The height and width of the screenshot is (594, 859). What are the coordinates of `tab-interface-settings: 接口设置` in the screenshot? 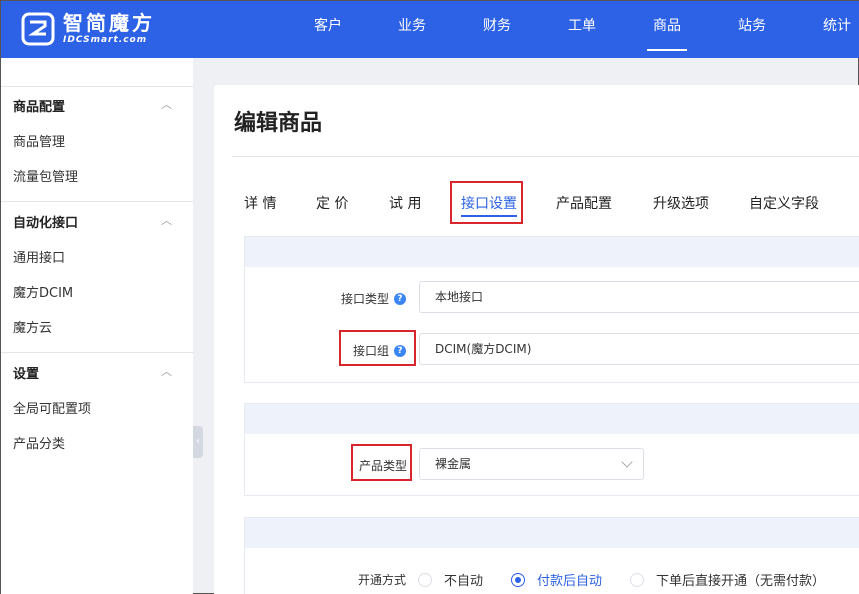 It's located at (489, 205).